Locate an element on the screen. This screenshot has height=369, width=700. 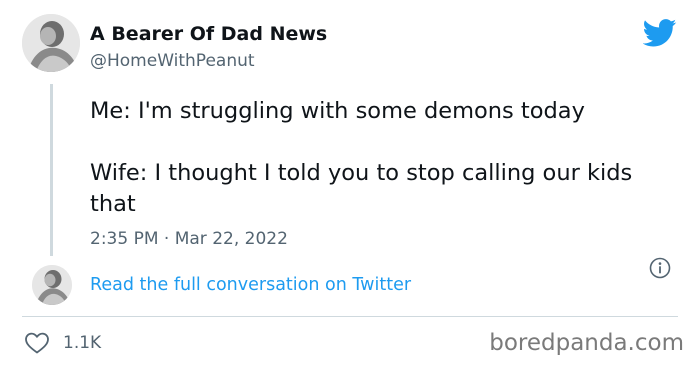
twitter-bird-icon is located at coordinates (660, 33).